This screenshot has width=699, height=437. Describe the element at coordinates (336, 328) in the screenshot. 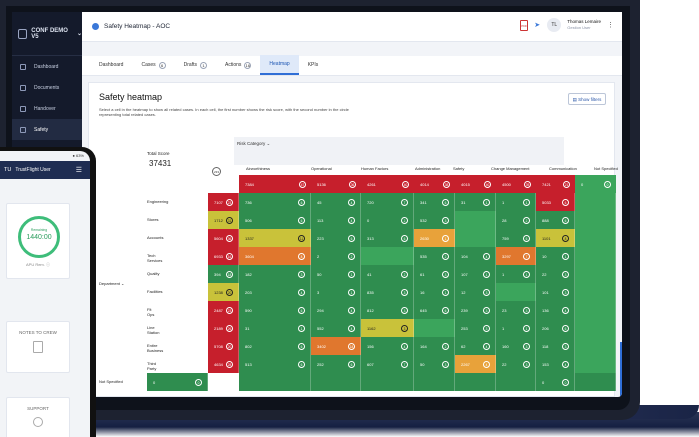

I see `heatmap-cell: 552 4` at that location.